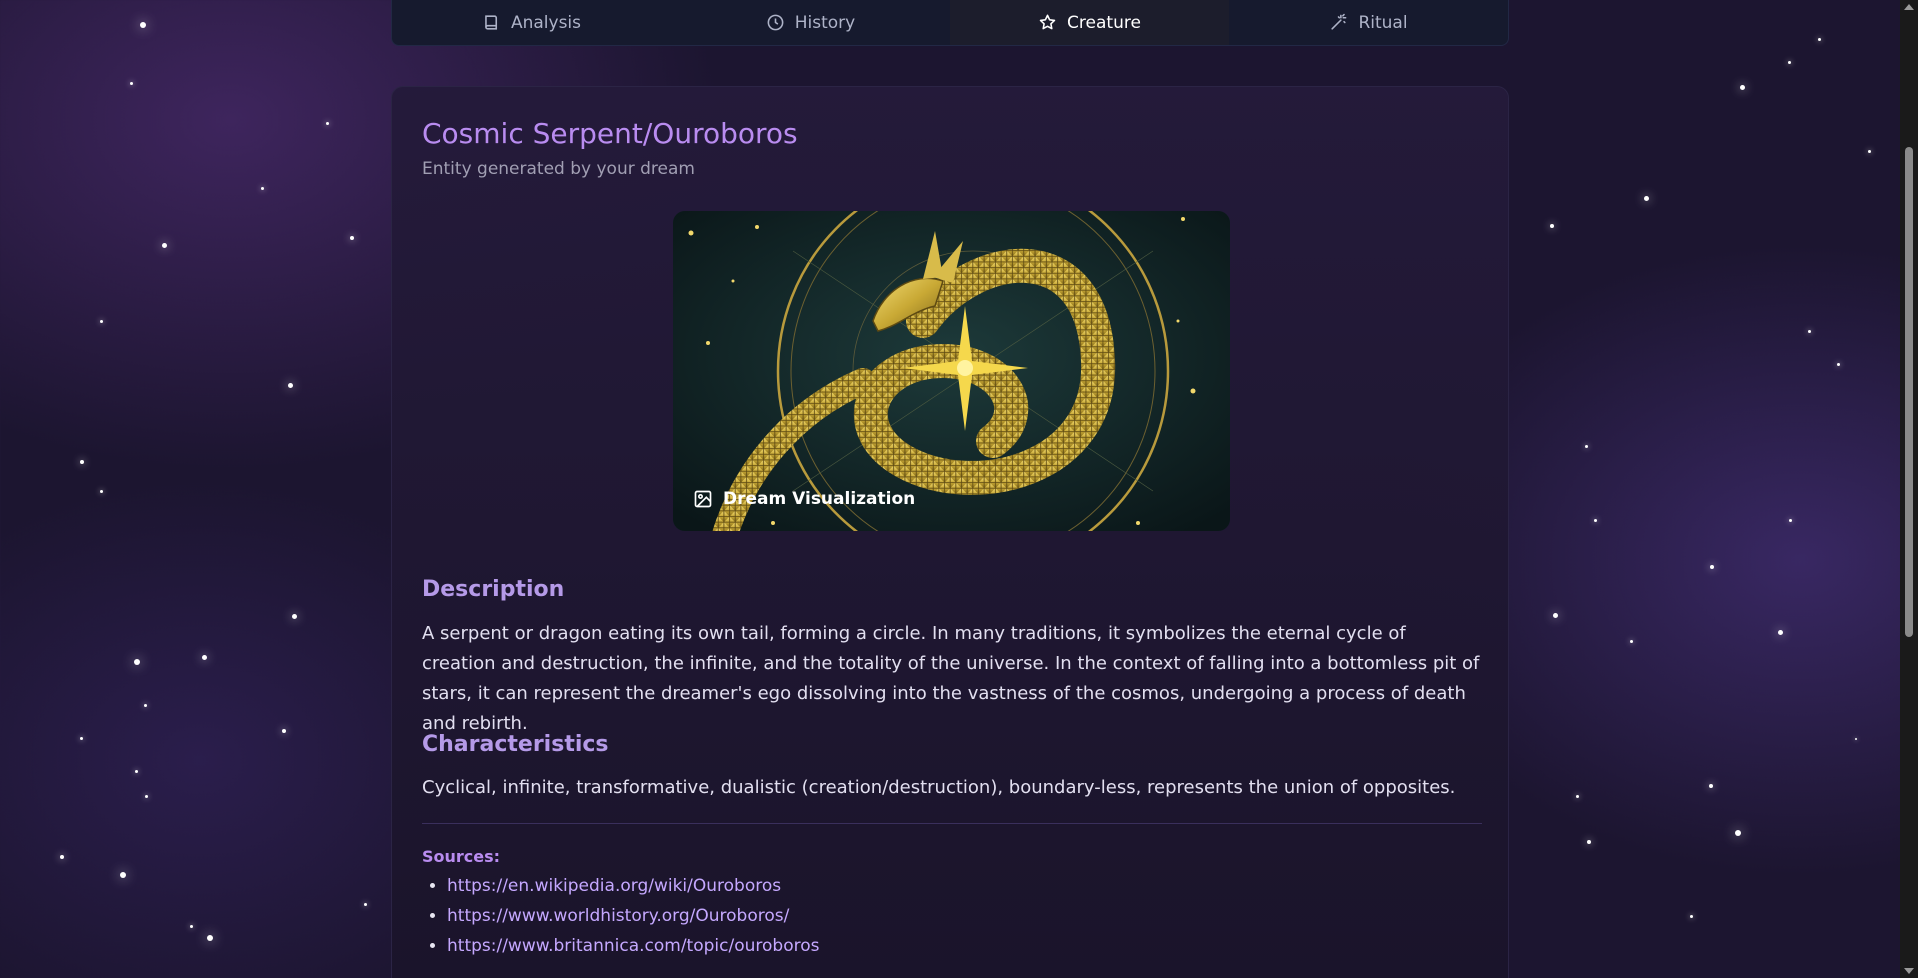 Image resolution: width=1918 pixels, height=978 pixels. Describe the element at coordinates (1909, 971) in the screenshot. I see `scroll-down-arrow` at that location.